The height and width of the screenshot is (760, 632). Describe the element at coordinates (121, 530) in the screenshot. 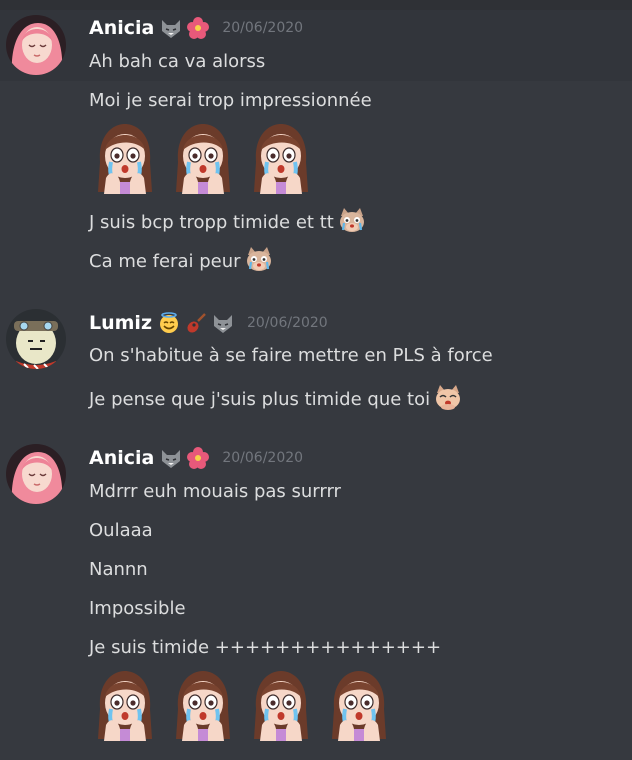

I see `message-text: Oulaaa` at that location.